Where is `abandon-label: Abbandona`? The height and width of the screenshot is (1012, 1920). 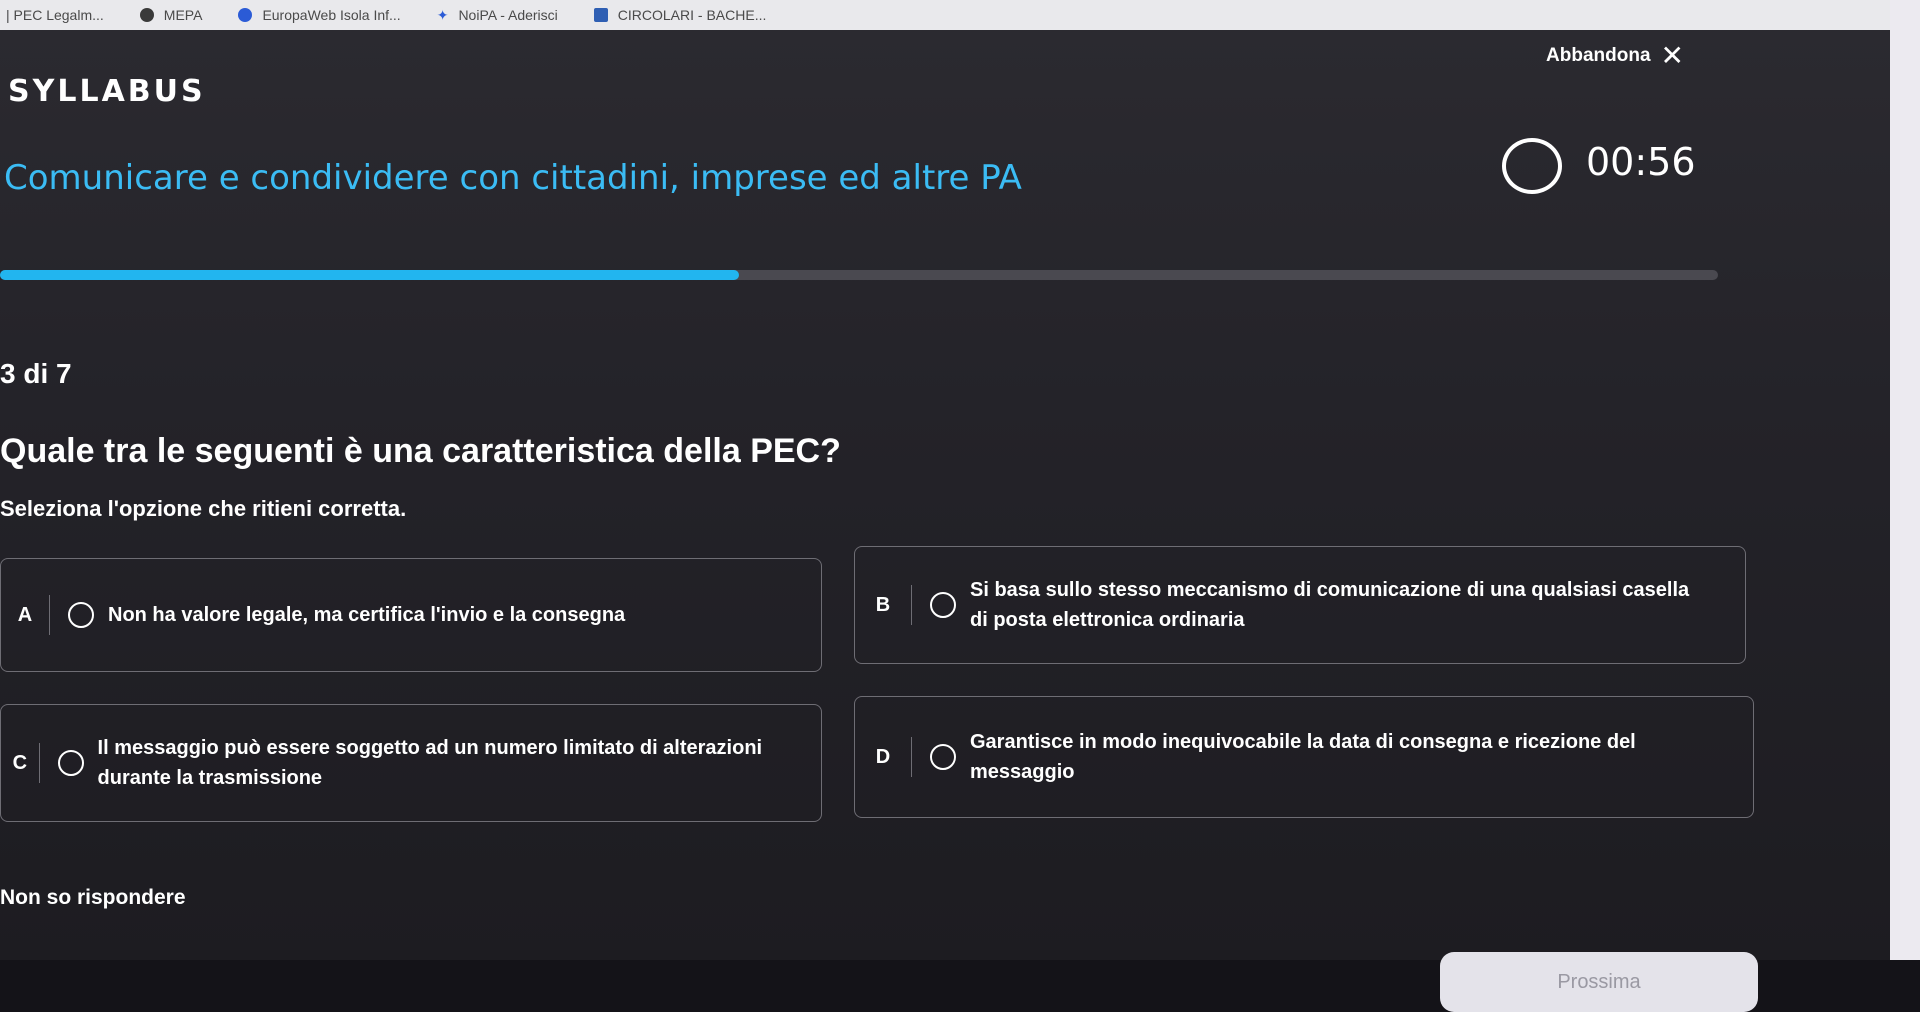 abandon-label: Abbandona is located at coordinates (1598, 55).